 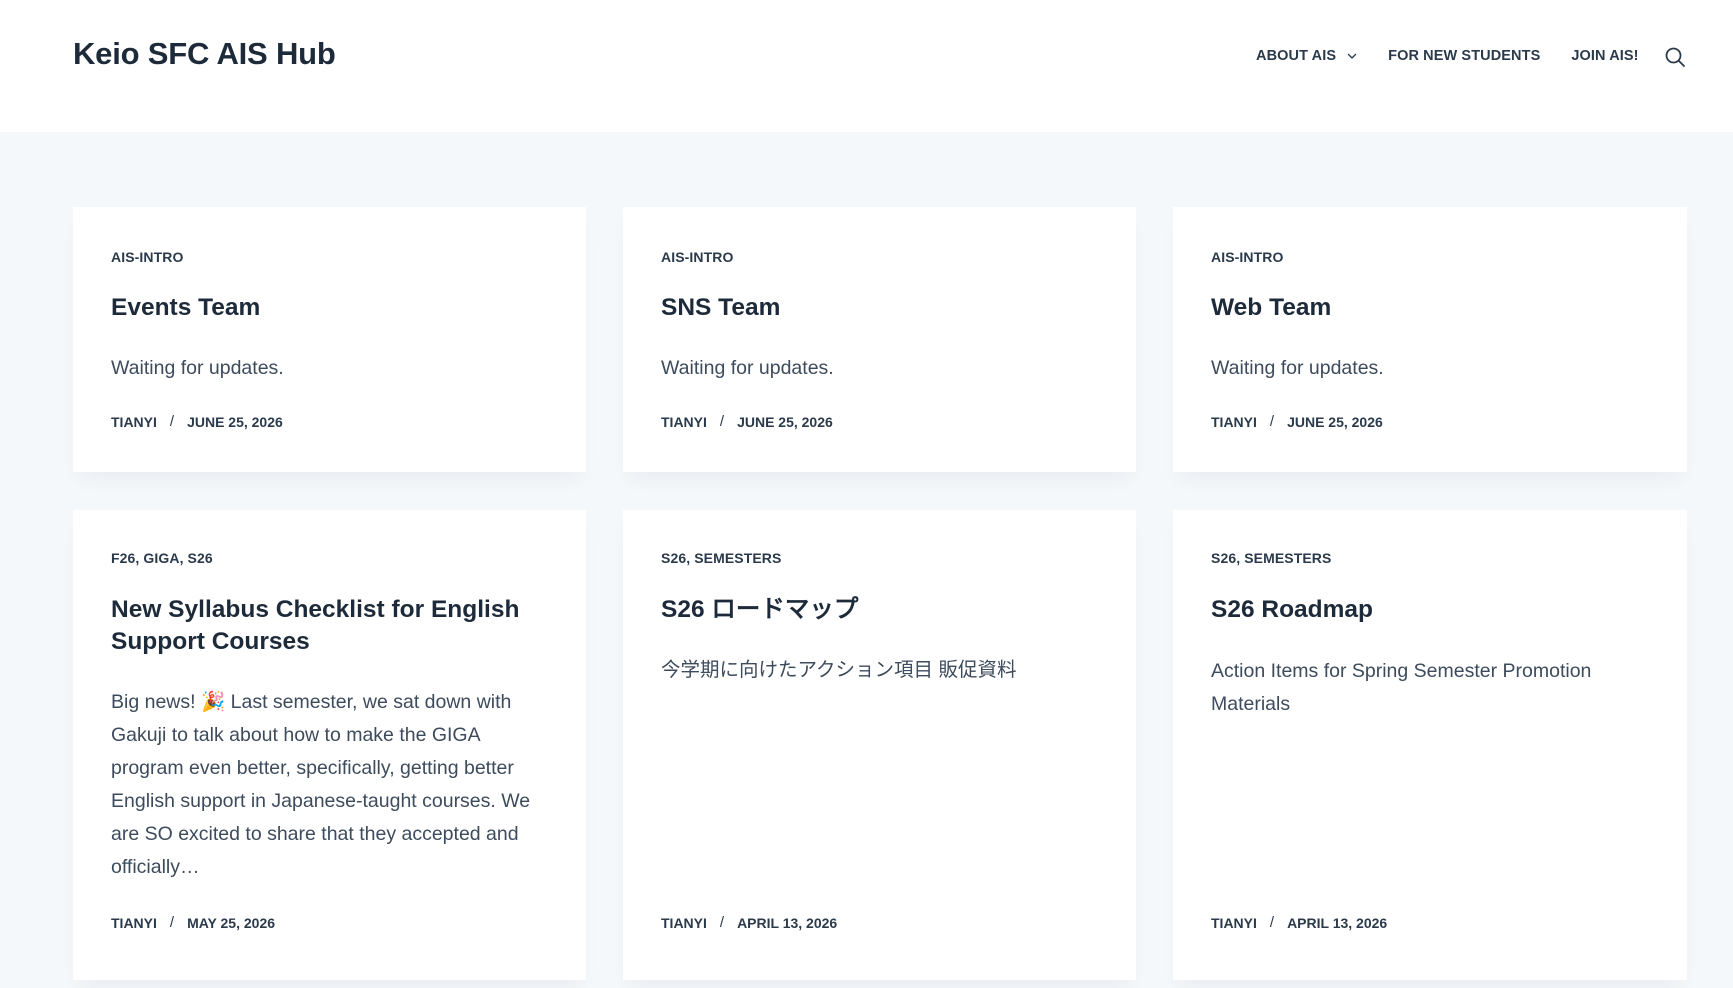 I want to click on search-icon, so click(x=1675, y=57).